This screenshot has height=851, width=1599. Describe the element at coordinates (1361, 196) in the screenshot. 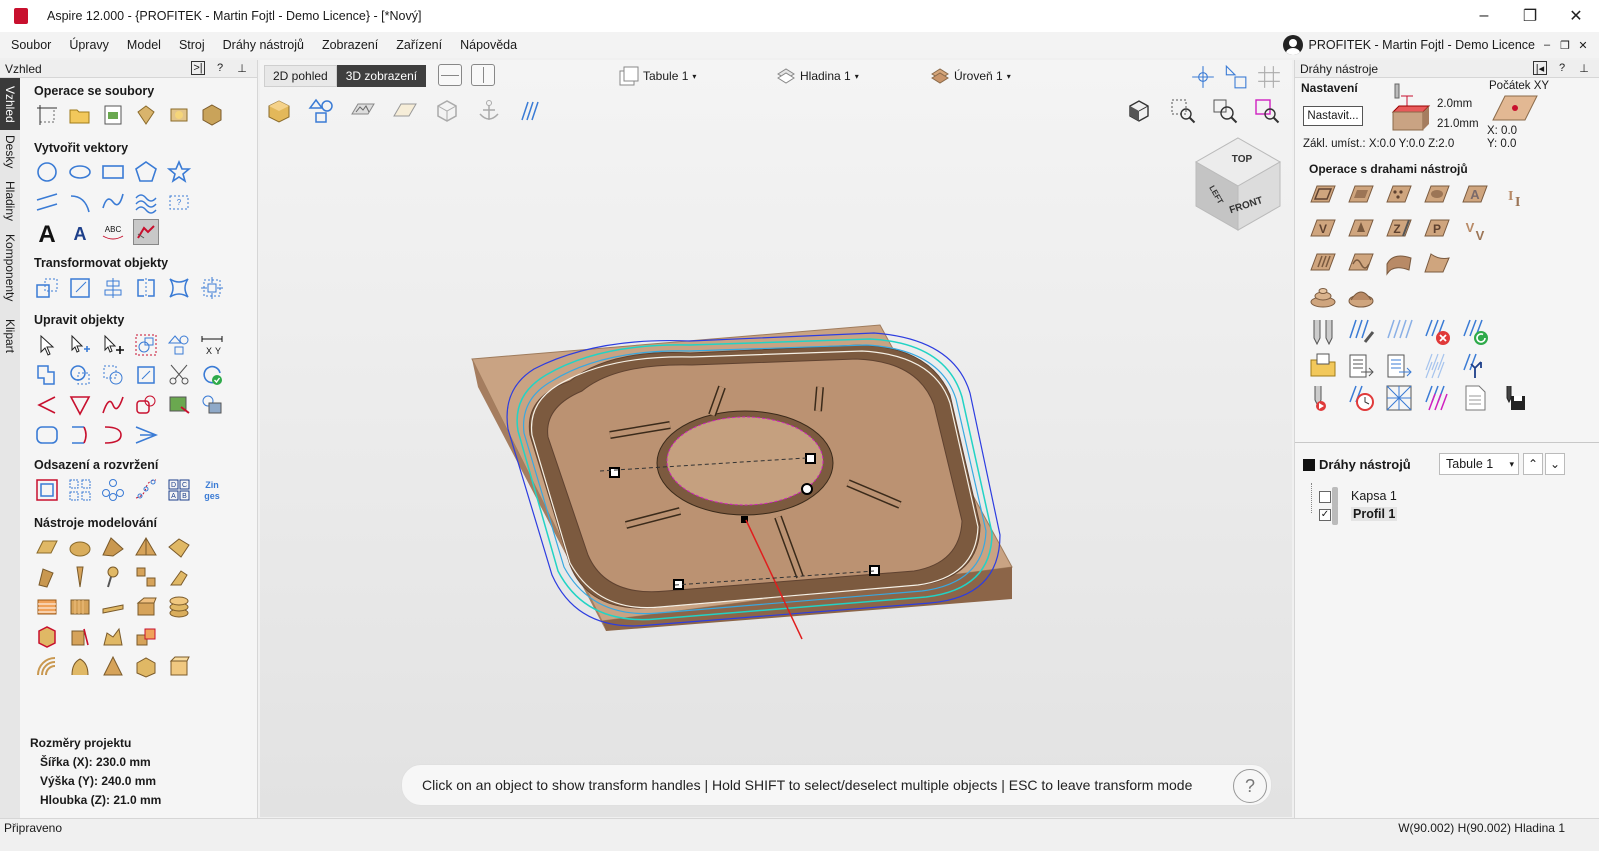

I see `pocket-toolpath-icon` at that location.